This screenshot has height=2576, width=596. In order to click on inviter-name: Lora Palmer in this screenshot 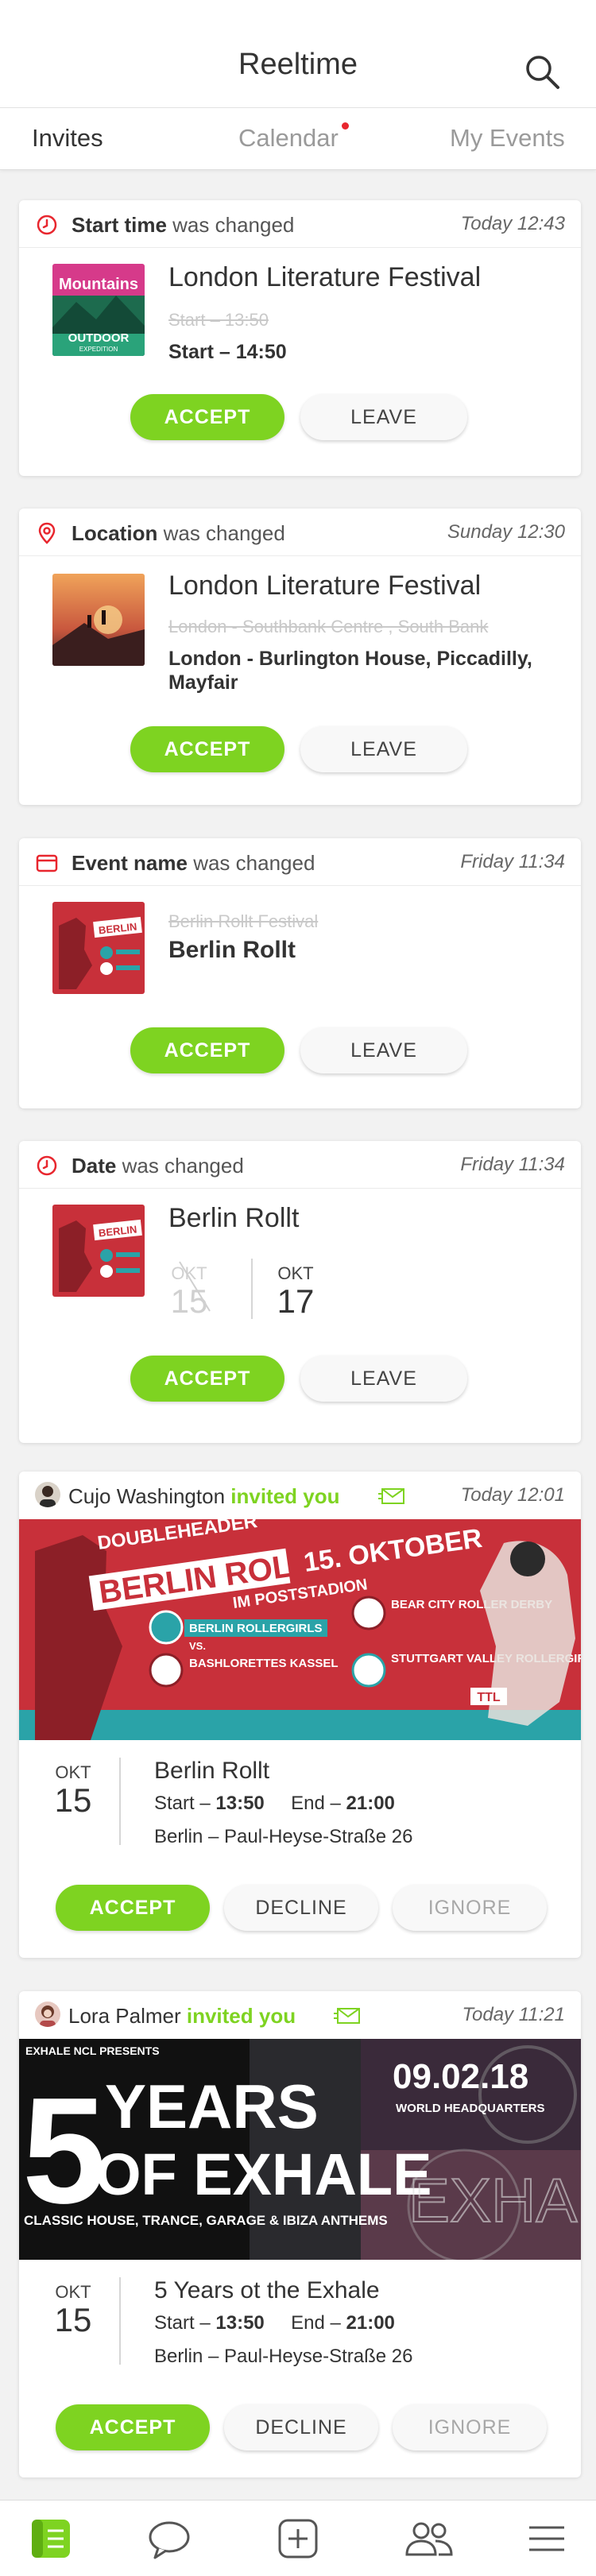, I will do `click(124, 2016)`.